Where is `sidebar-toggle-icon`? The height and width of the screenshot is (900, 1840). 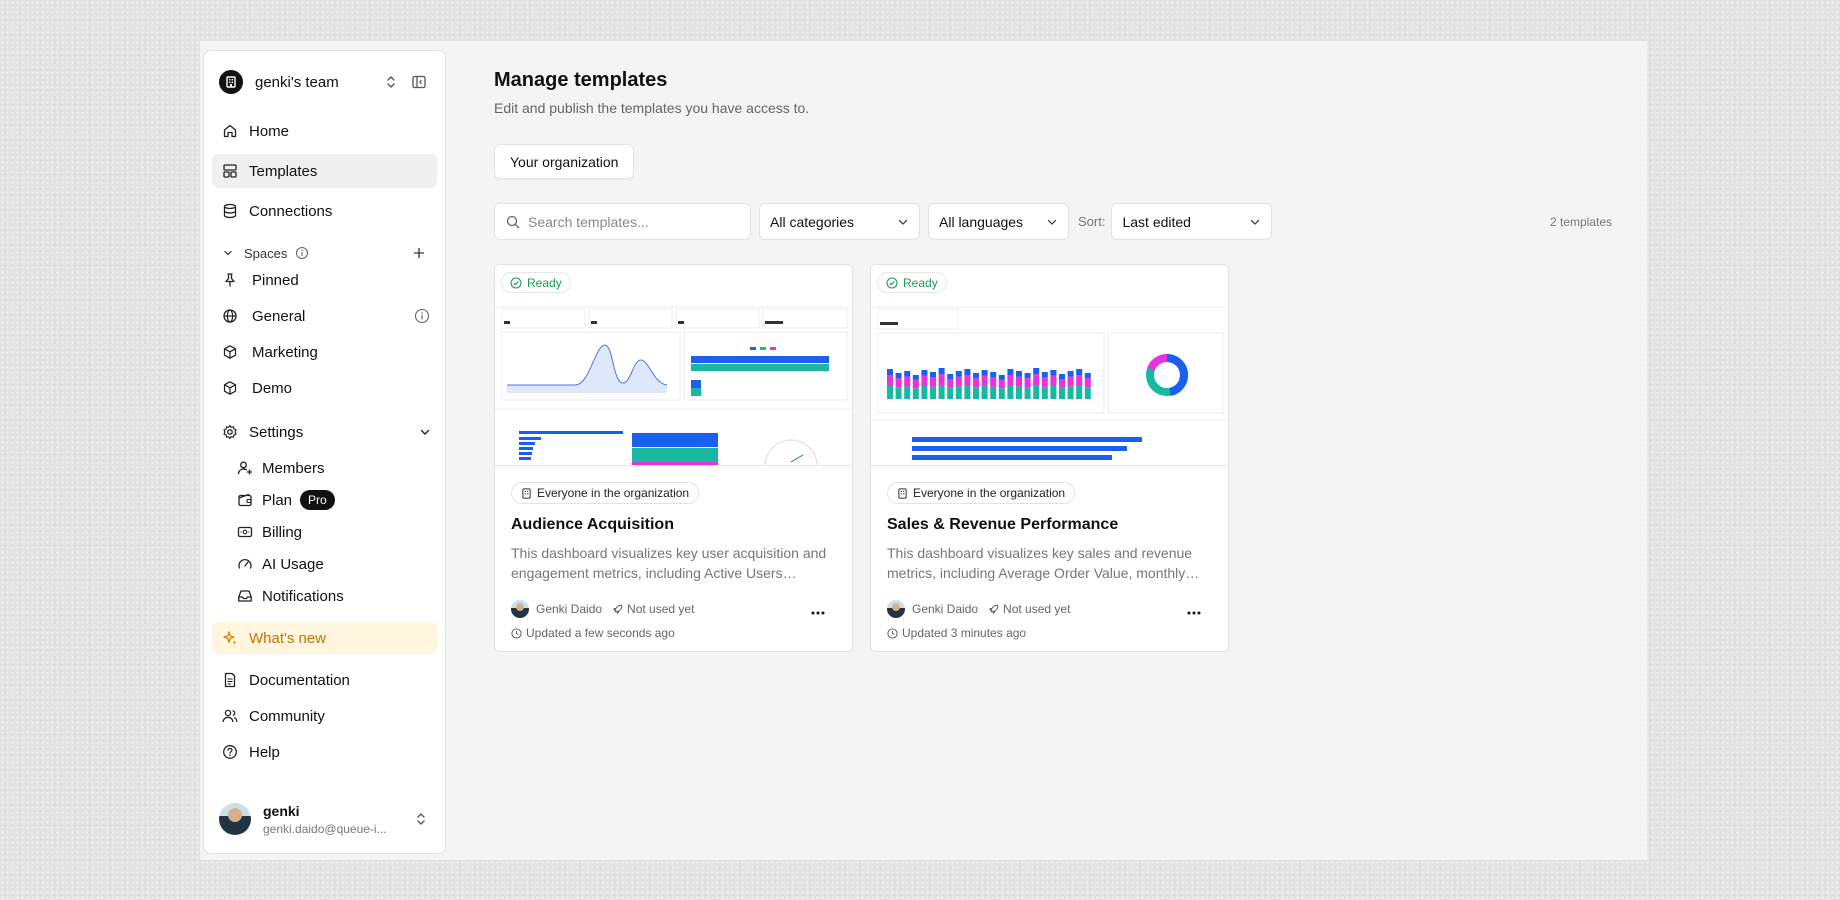
sidebar-toggle-icon is located at coordinates (419, 82).